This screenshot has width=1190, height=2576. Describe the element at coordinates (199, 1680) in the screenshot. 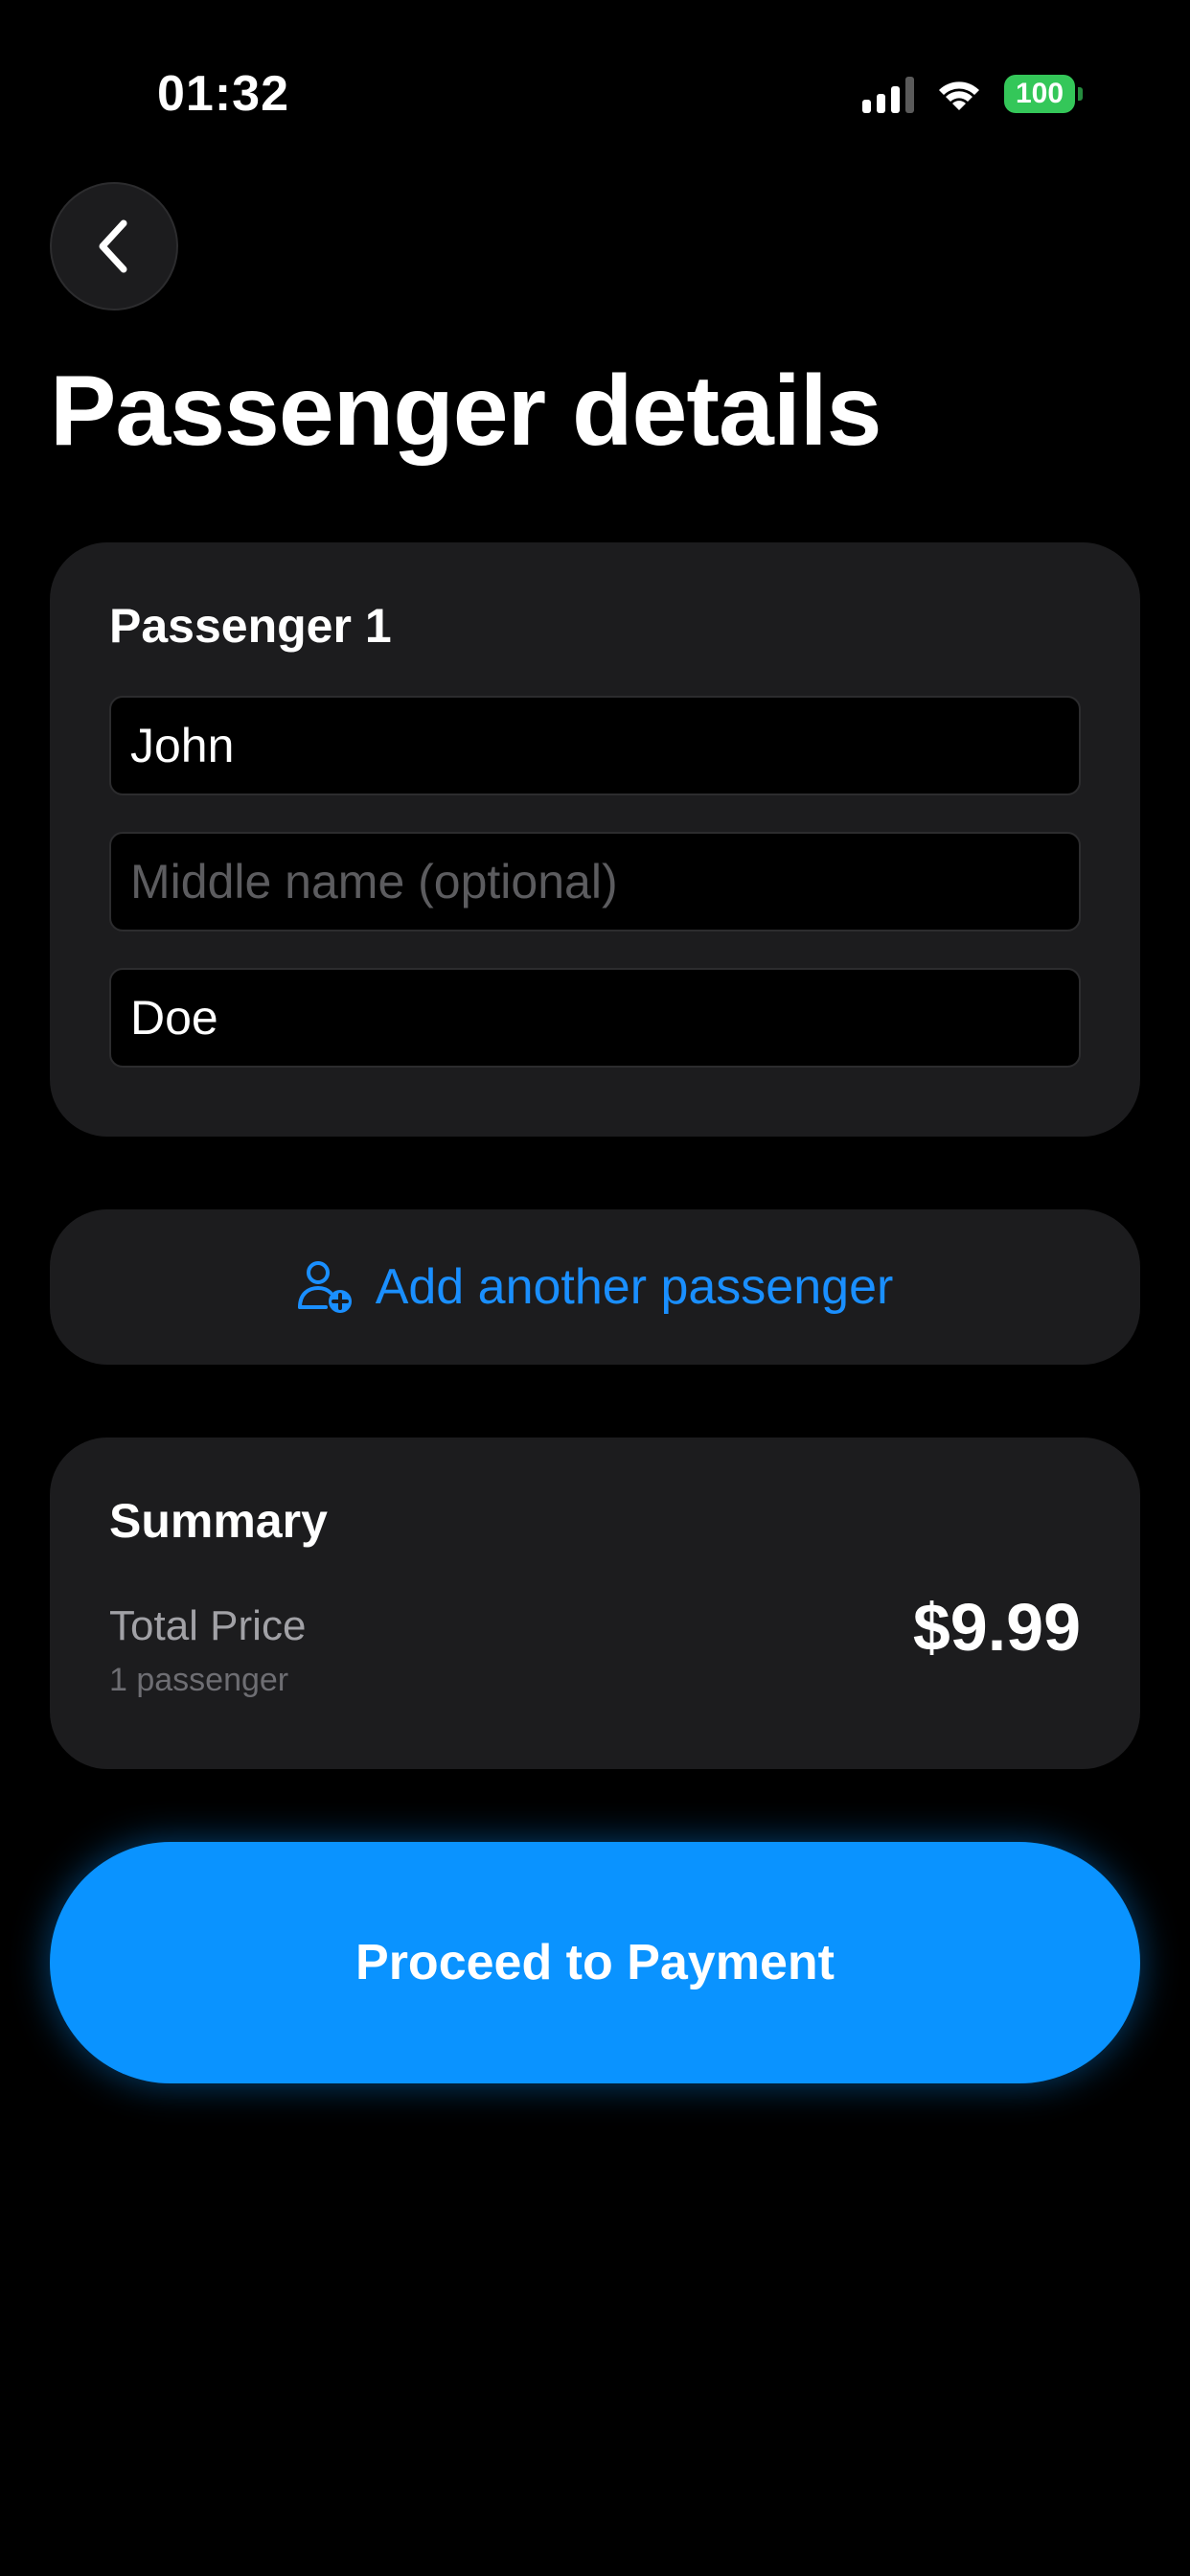

I see `passenger-count: 1 passenger` at that location.